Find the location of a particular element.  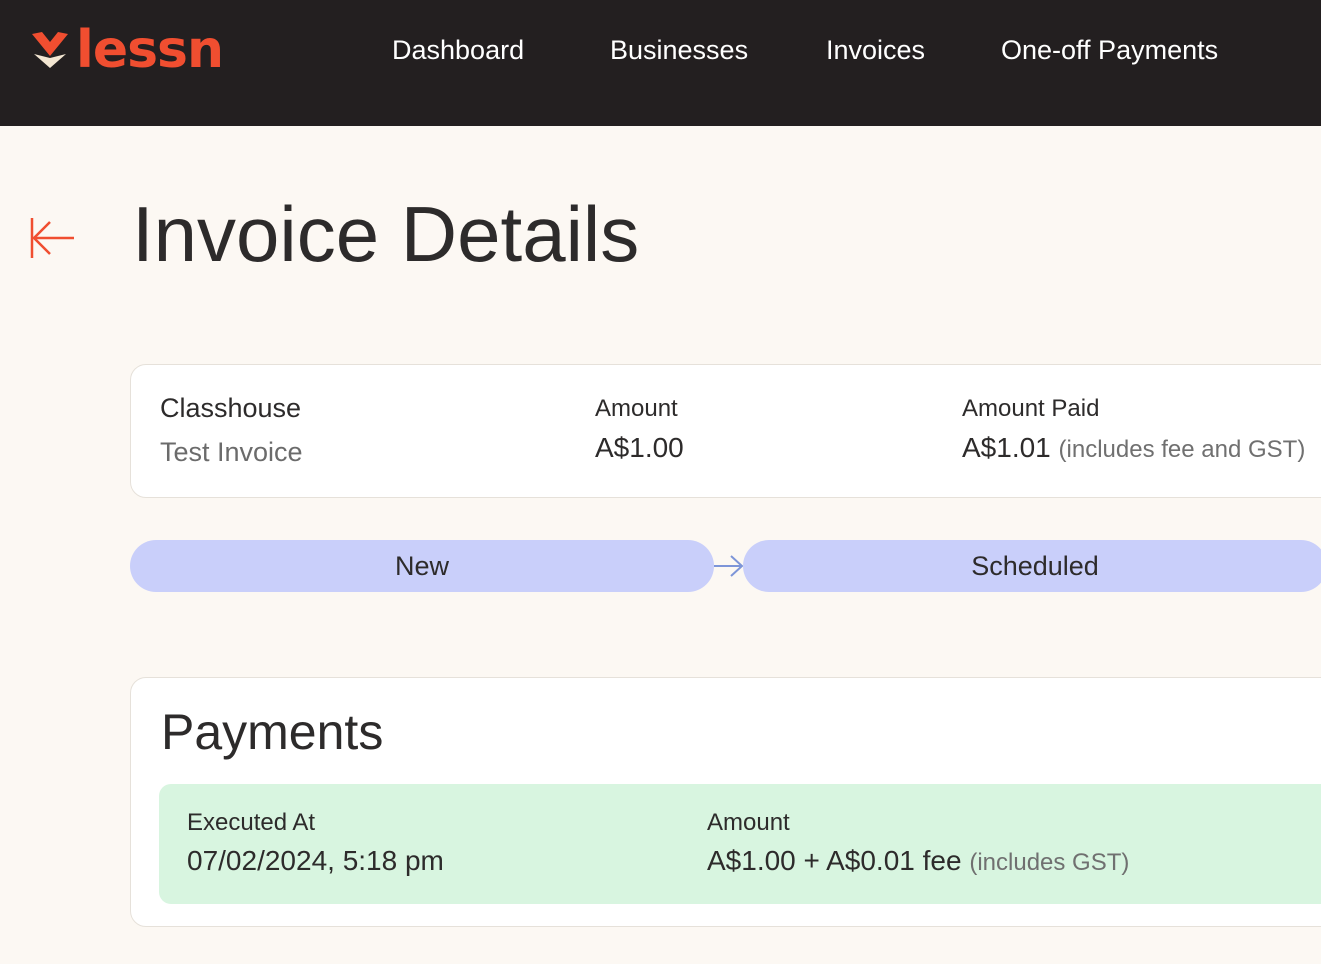

amount-value: A$1.00 is located at coordinates (639, 447).